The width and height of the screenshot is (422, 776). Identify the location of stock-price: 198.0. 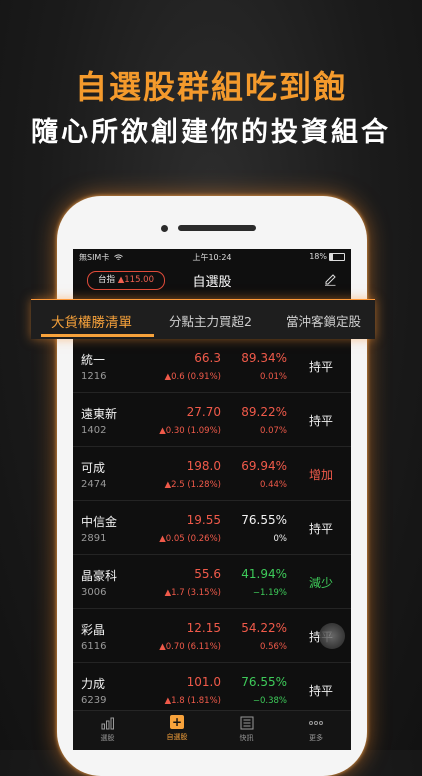
(203, 466).